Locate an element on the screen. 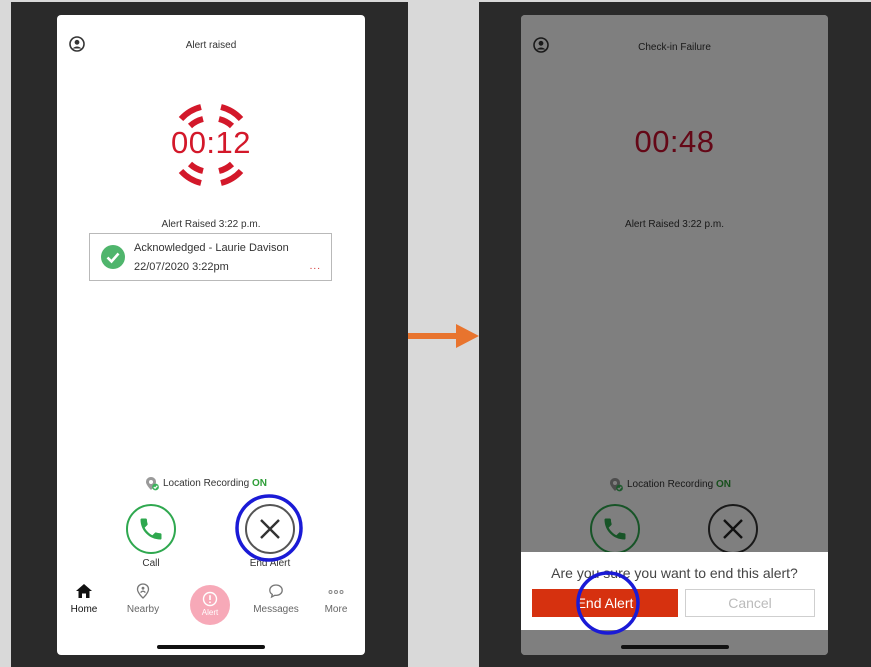 This screenshot has width=871, height=667. highlight-ring-confirm is located at coordinates (608, 603).